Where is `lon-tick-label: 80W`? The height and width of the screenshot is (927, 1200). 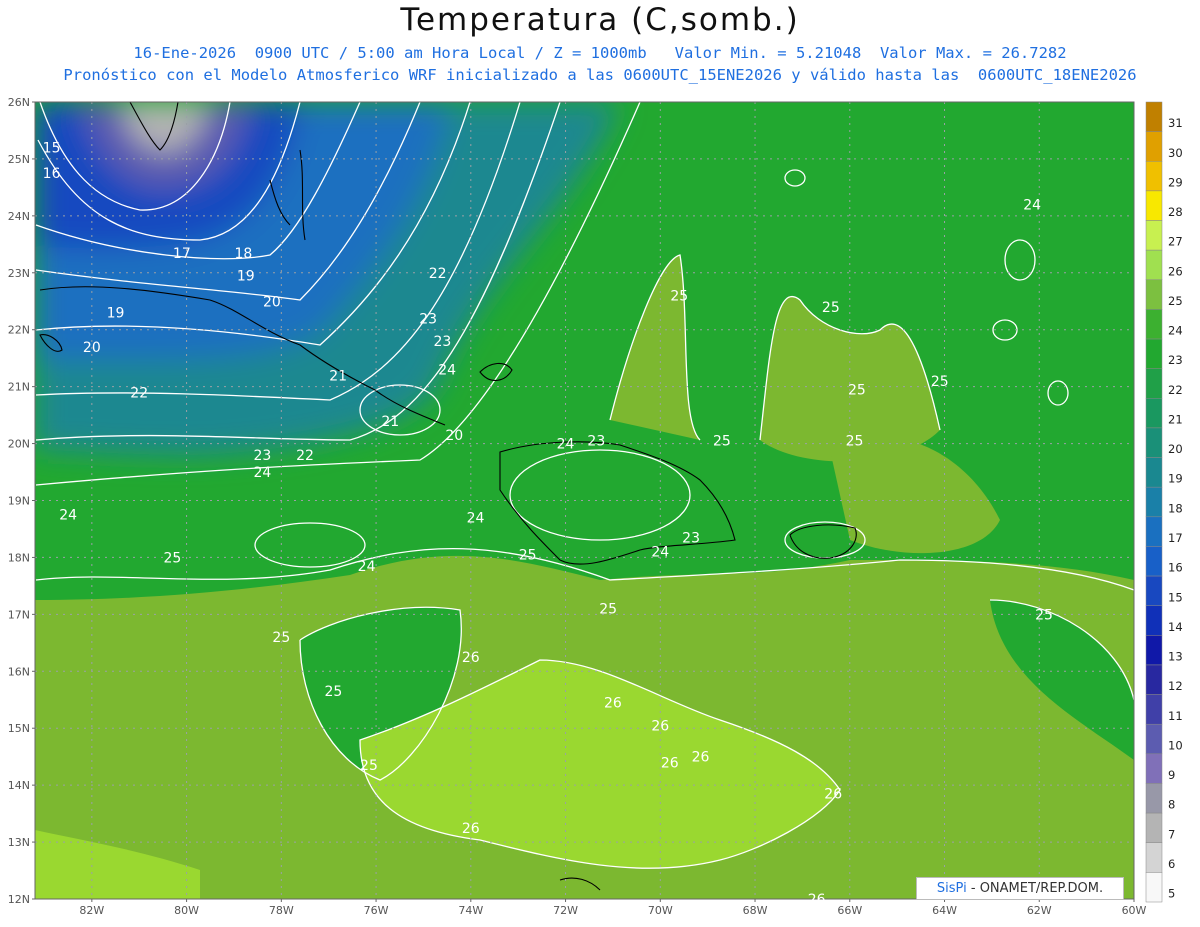 lon-tick-label: 80W is located at coordinates (186, 910).